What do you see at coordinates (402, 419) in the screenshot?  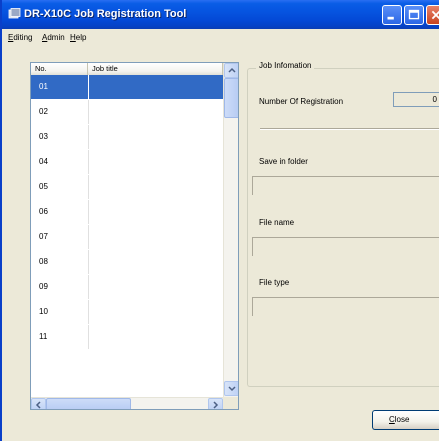 I see `close-button-label: lose` at bounding box center [402, 419].